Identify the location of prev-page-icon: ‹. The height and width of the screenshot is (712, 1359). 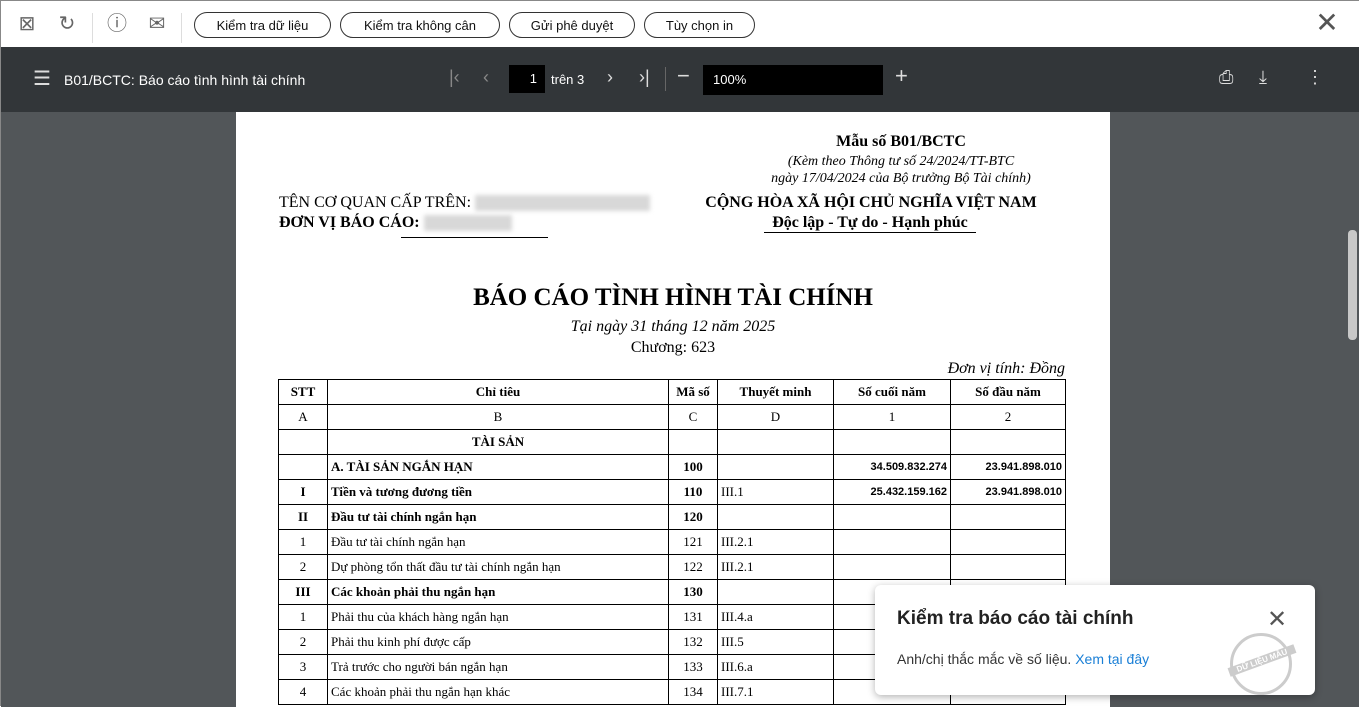
(486, 77).